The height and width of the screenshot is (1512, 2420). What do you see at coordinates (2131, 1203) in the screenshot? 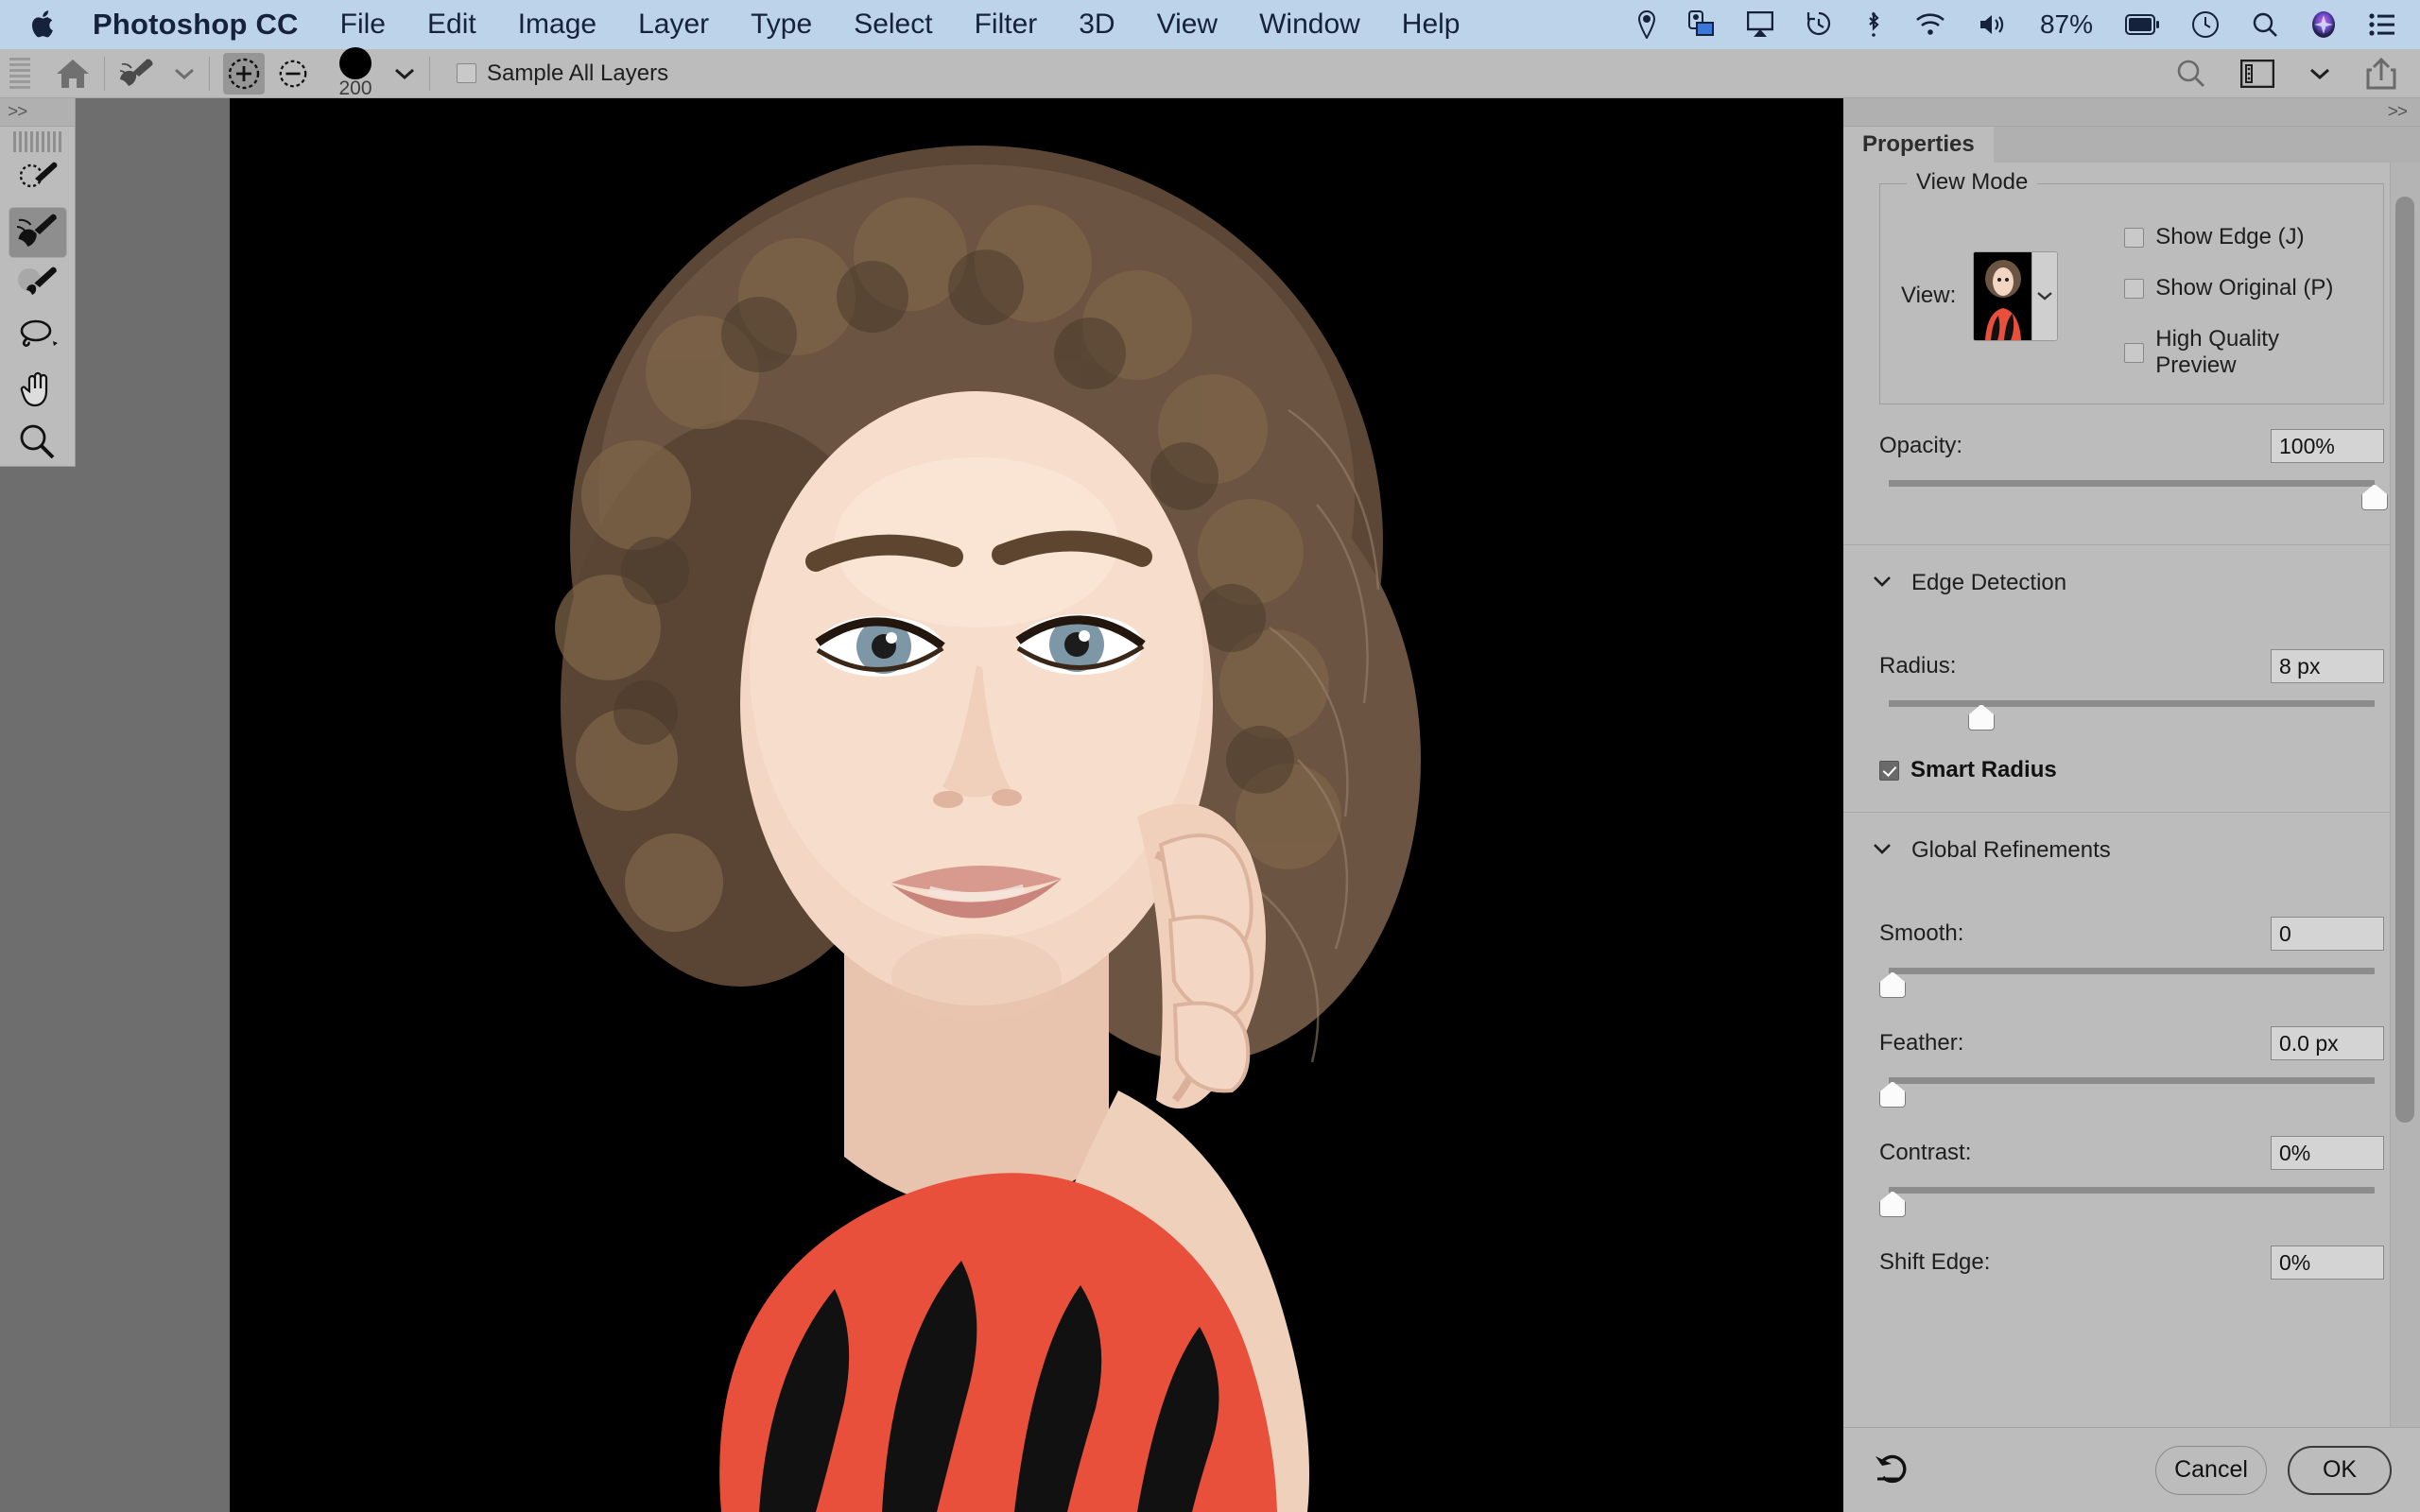
I see `contrast-slider` at bounding box center [2131, 1203].